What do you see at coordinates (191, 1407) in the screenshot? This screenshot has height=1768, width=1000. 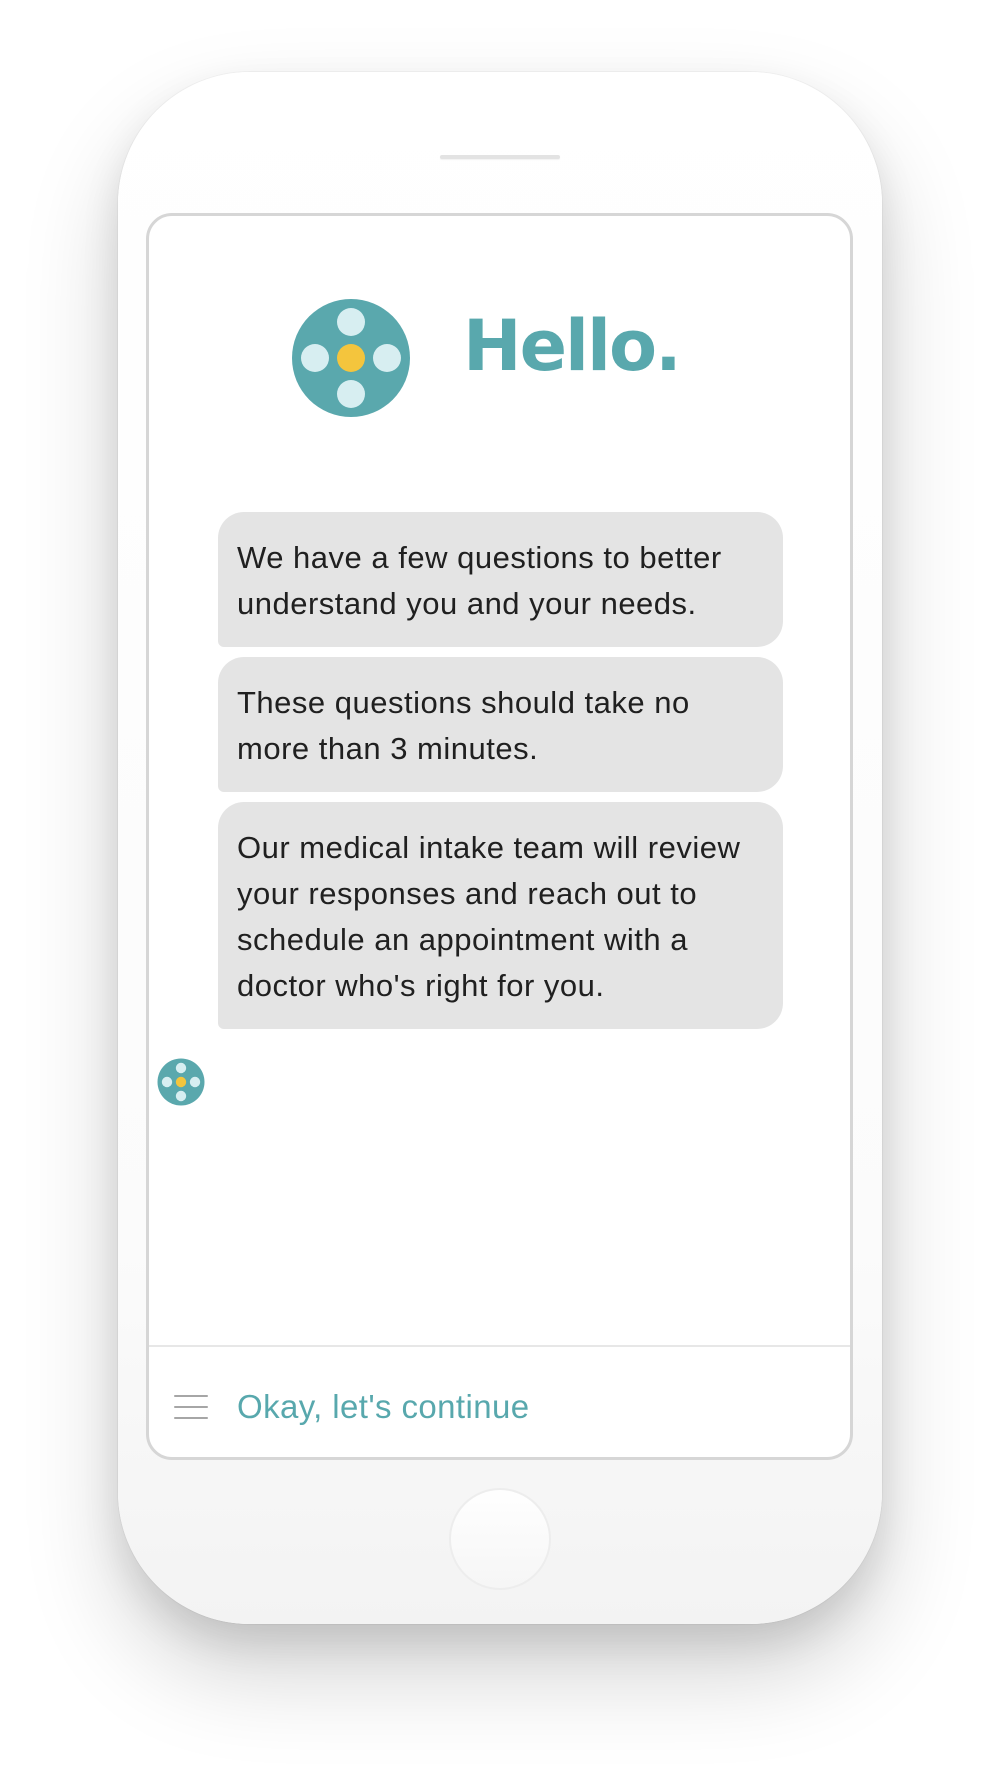 I see `menu-icon` at bounding box center [191, 1407].